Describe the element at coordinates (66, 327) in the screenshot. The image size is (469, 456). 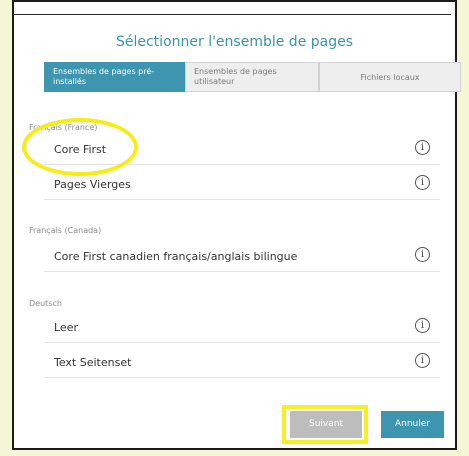
I see `list-item-label: Leer` at that location.